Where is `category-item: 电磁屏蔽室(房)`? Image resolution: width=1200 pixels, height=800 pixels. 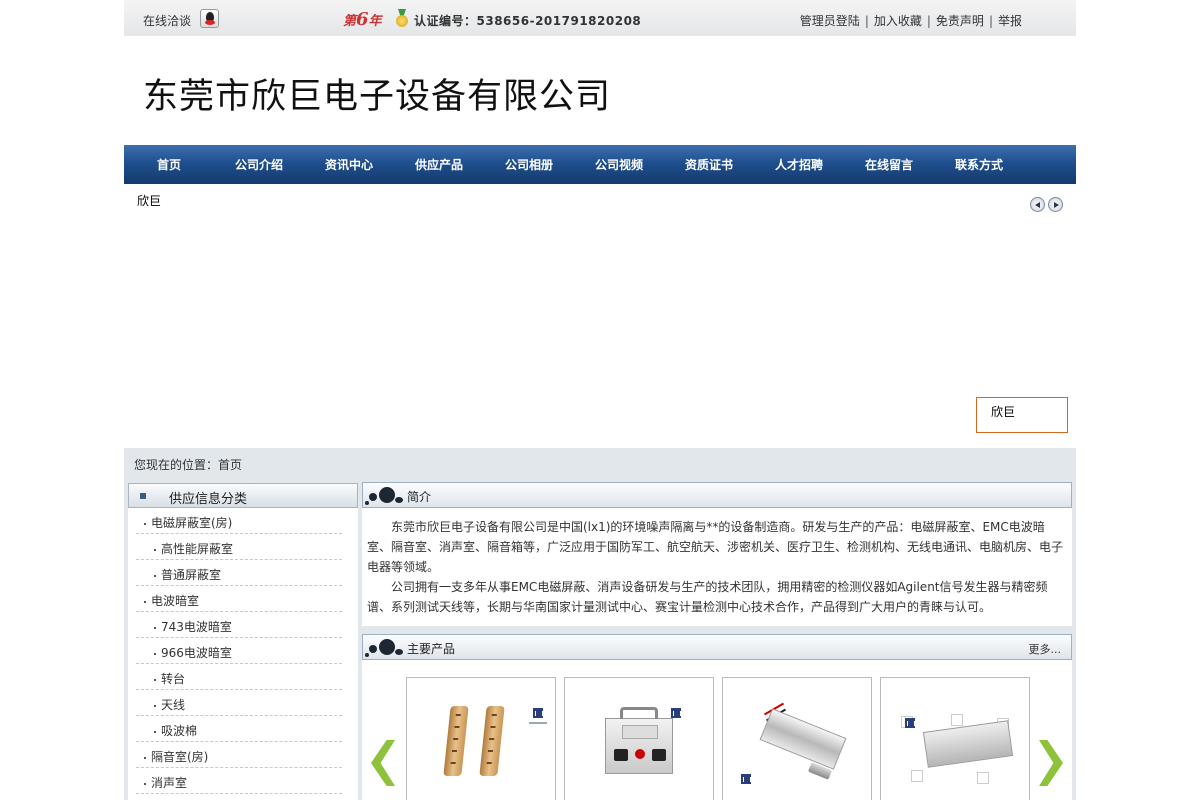
category-item: 电磁屏蔽室(房) is located at coordinates (239, 521).